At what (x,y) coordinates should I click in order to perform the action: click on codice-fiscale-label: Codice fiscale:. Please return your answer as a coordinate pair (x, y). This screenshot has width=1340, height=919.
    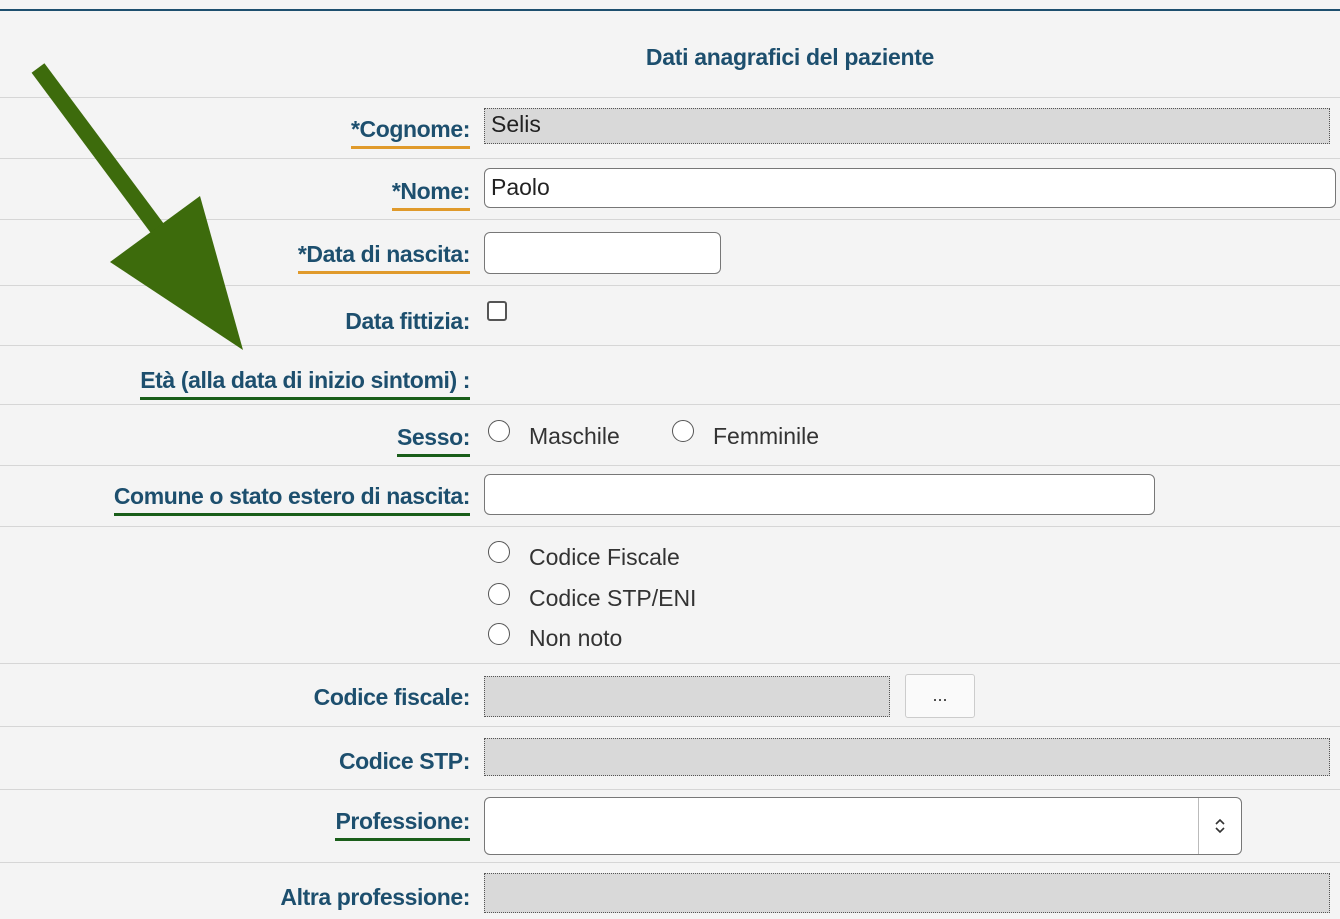
    Looking at the image, I should click on (392, 697).